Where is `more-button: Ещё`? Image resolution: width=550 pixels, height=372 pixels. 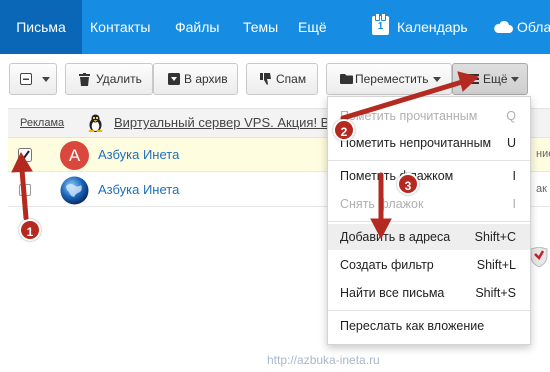
more-button: Ещё is located at coordinates (490, 79).